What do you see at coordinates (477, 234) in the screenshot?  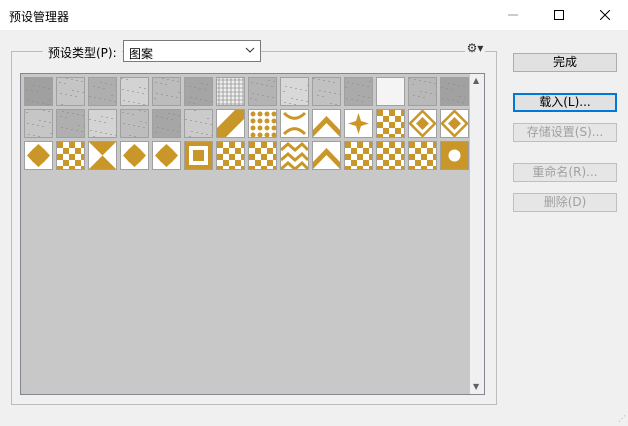 I see `vertical-scrollbar: ▲ ▼` at bounding box center [477, 234].